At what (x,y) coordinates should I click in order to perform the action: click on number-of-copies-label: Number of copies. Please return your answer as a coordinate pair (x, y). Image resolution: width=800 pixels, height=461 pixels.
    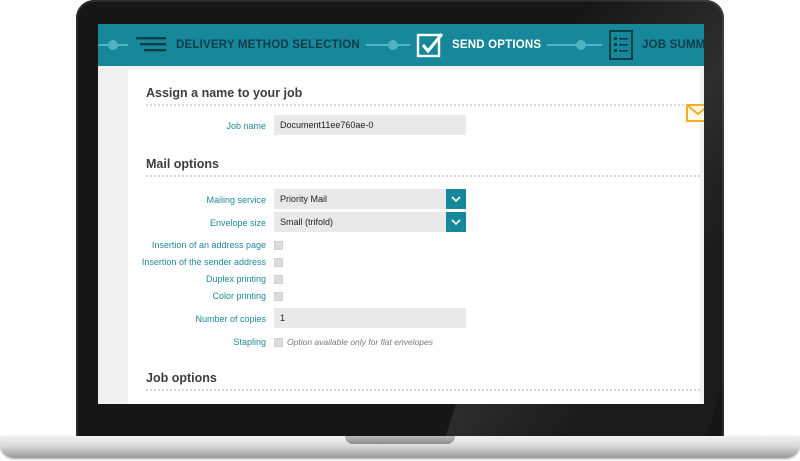
    Looking at the image, I should click on (230, 319).